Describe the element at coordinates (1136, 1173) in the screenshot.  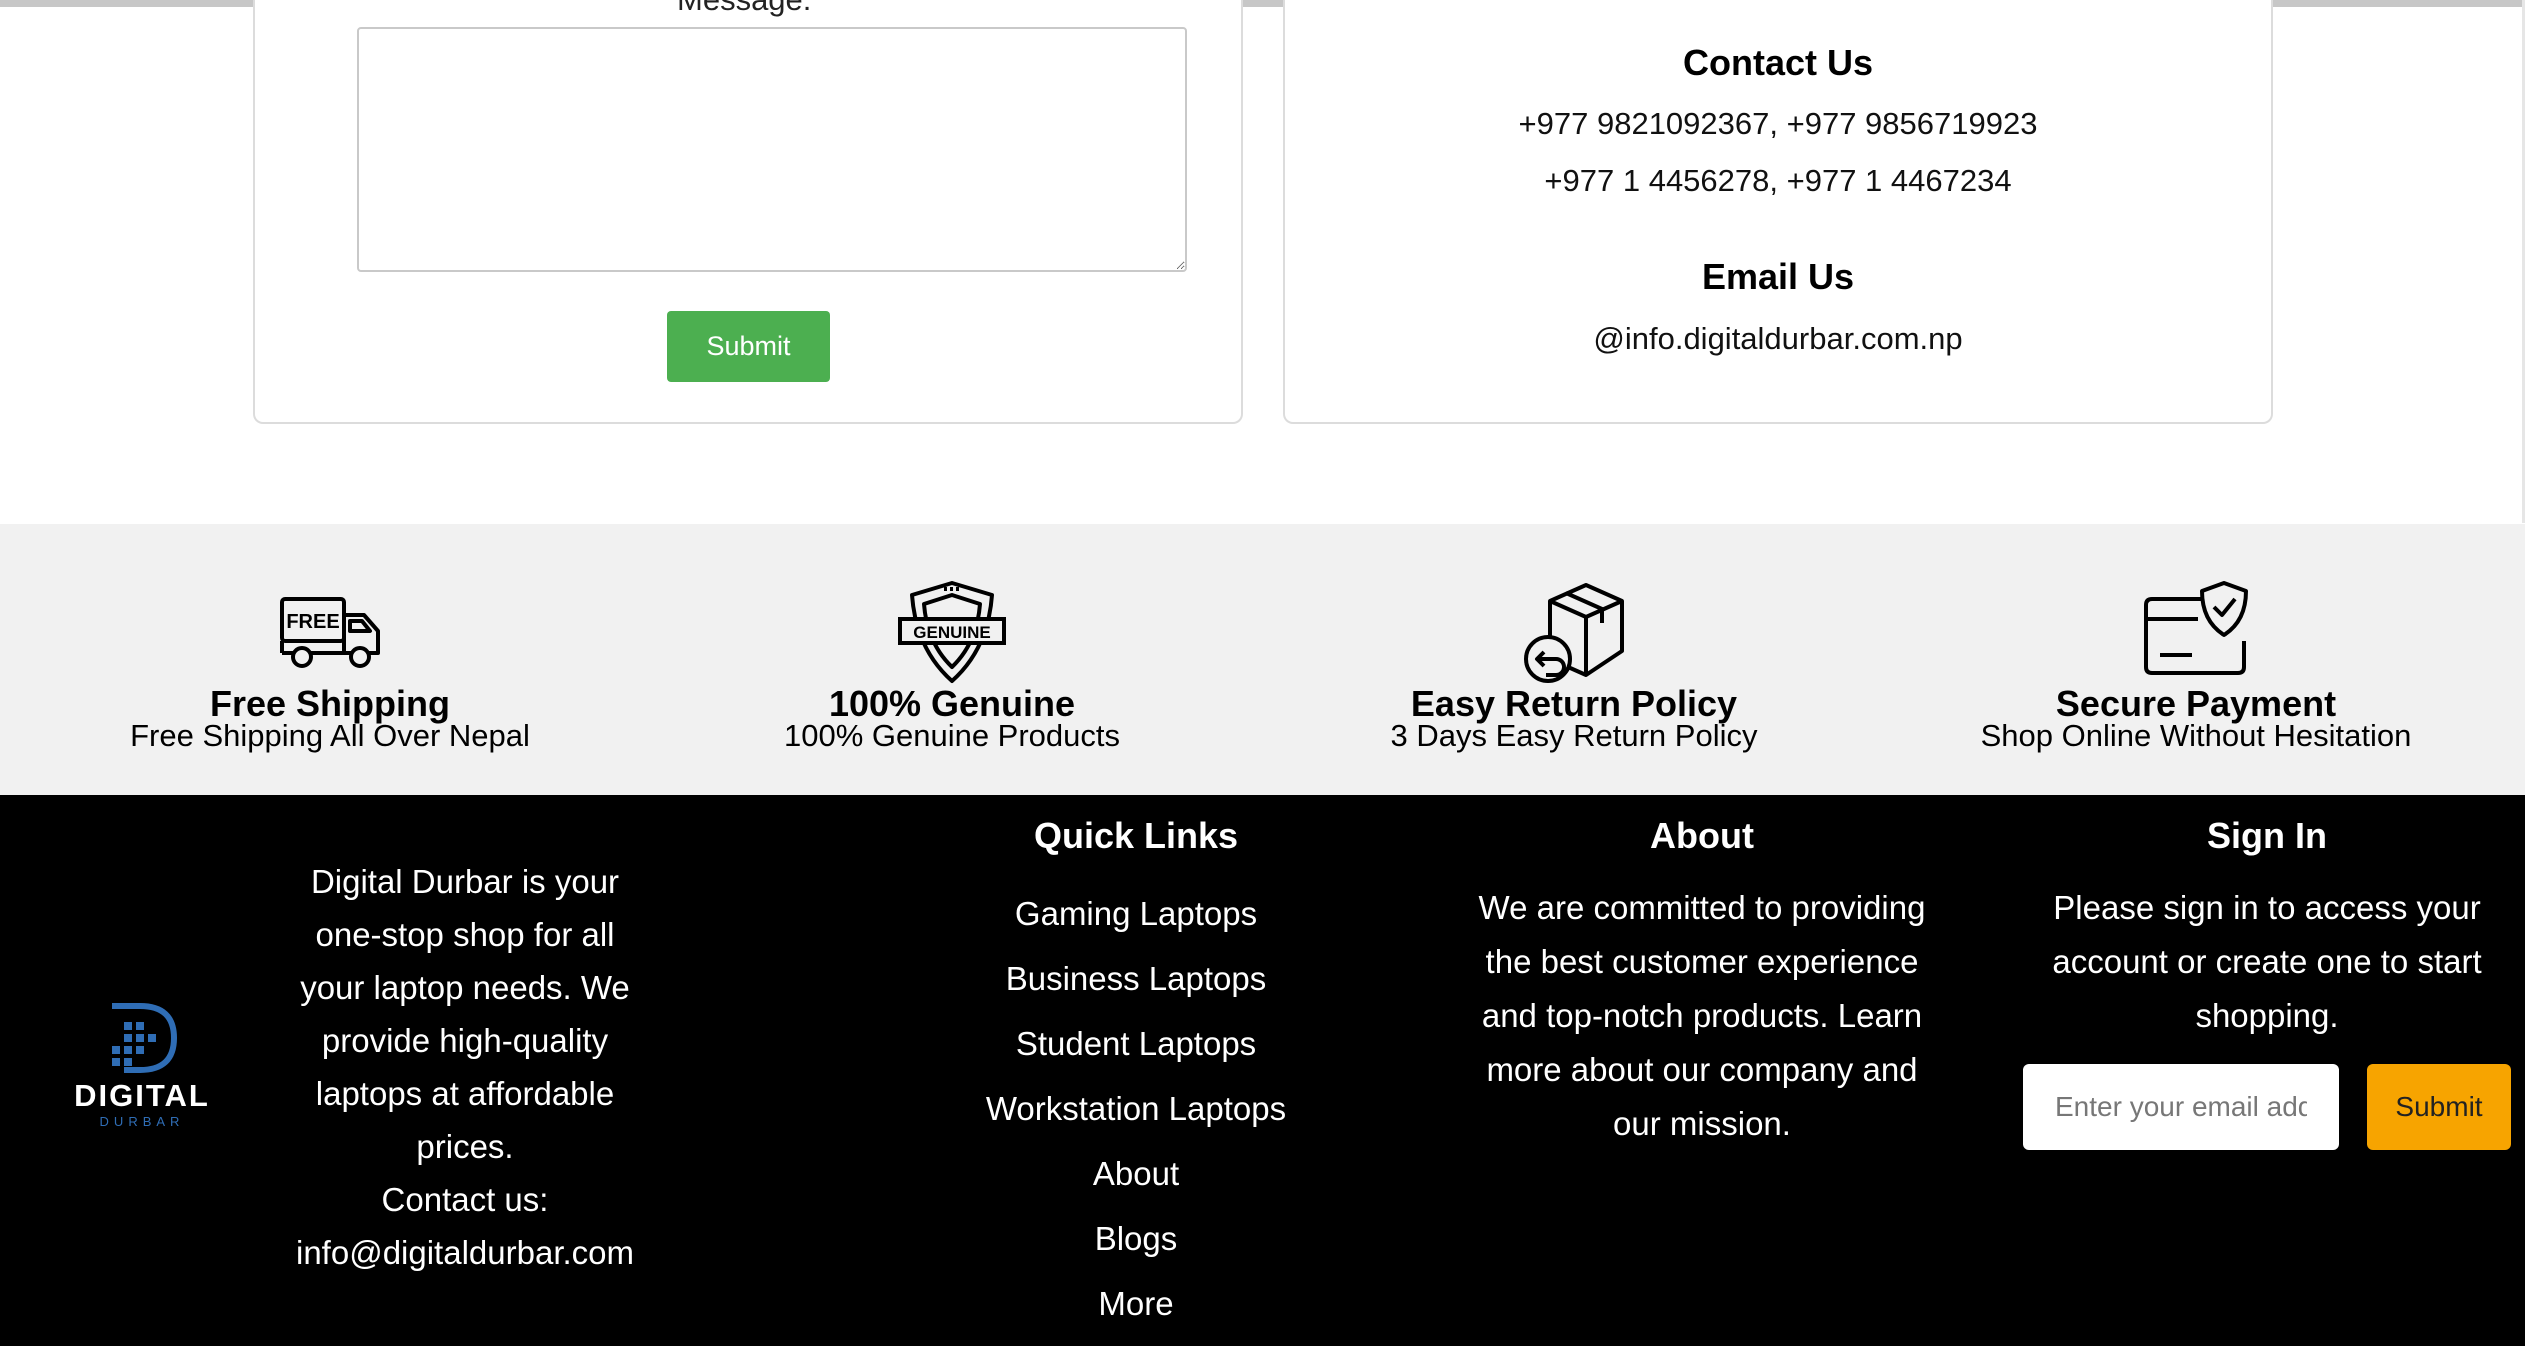
I see `quick-link-about: About` at that location.